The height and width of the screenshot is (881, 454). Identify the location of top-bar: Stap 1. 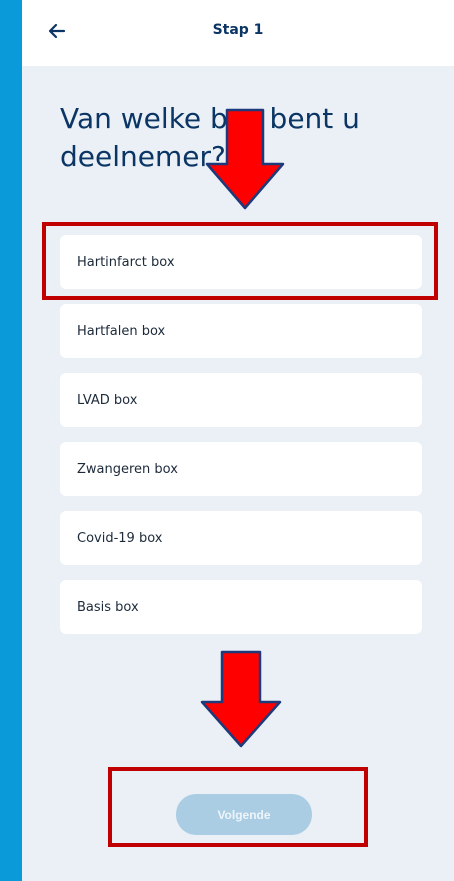
(238, 33).